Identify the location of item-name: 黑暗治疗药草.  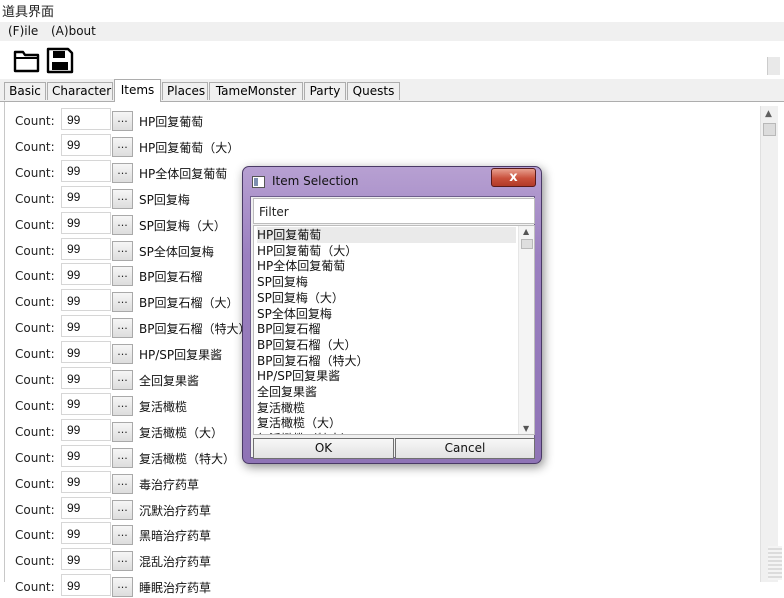
(175, 536).